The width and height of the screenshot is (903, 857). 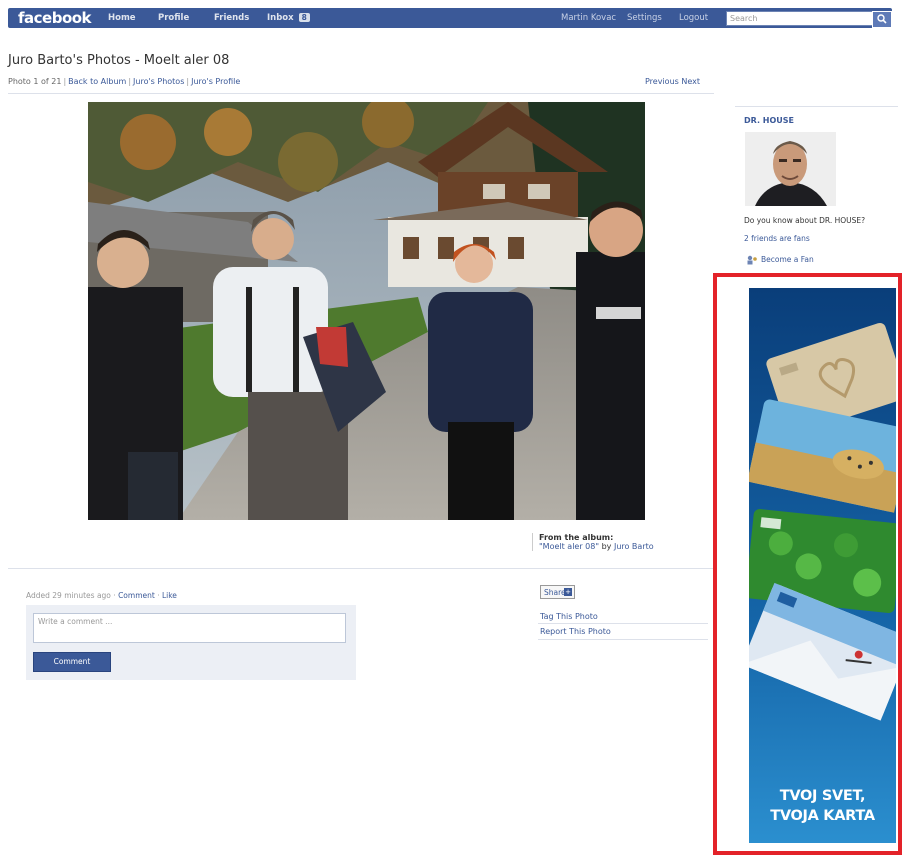 What do you see at coordinates (55, 18) in the screenshot?
I see `facebook-logo: facebook` at bounding box center [55, 18].